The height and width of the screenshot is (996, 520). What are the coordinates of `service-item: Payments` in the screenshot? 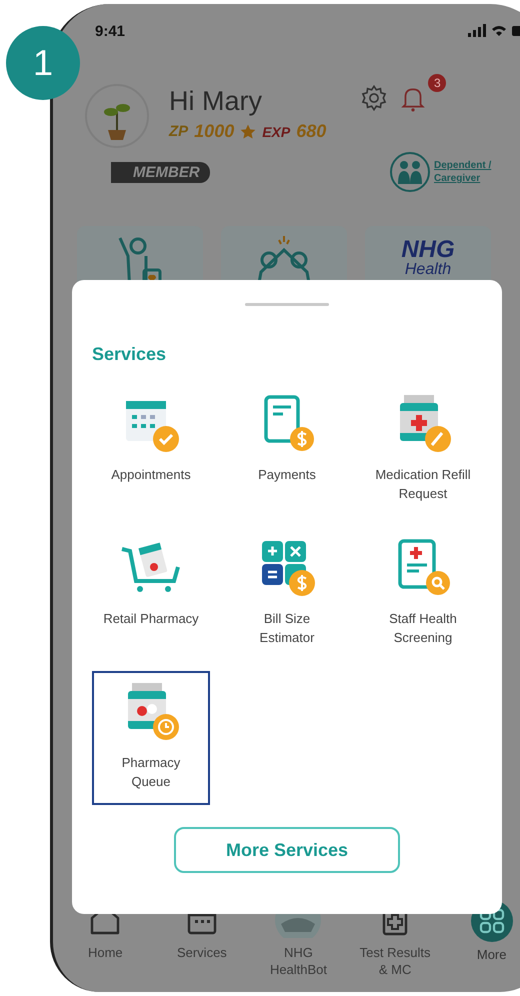 It's located at (287, 450).